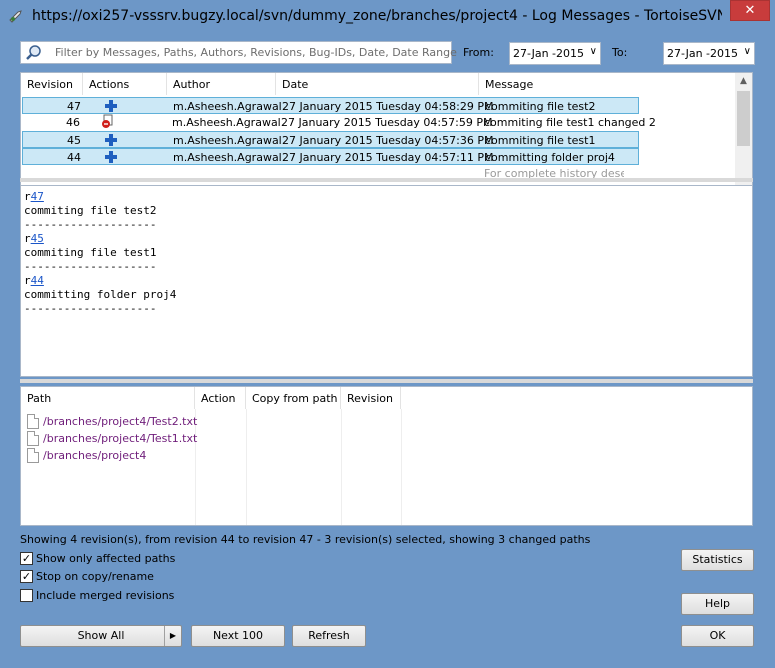  Describe the element at coordinates (388, 140) in the screenshot. I see `date-cell: 27 January 2015 Tuesday 04:57:36 PM` at that location.